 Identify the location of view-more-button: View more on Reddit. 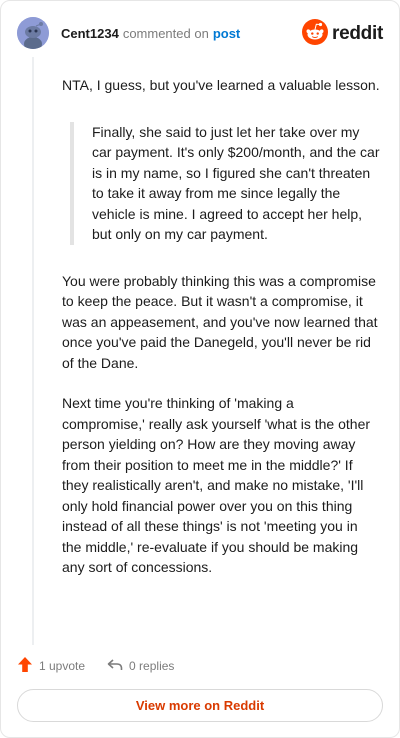
(200, 705).